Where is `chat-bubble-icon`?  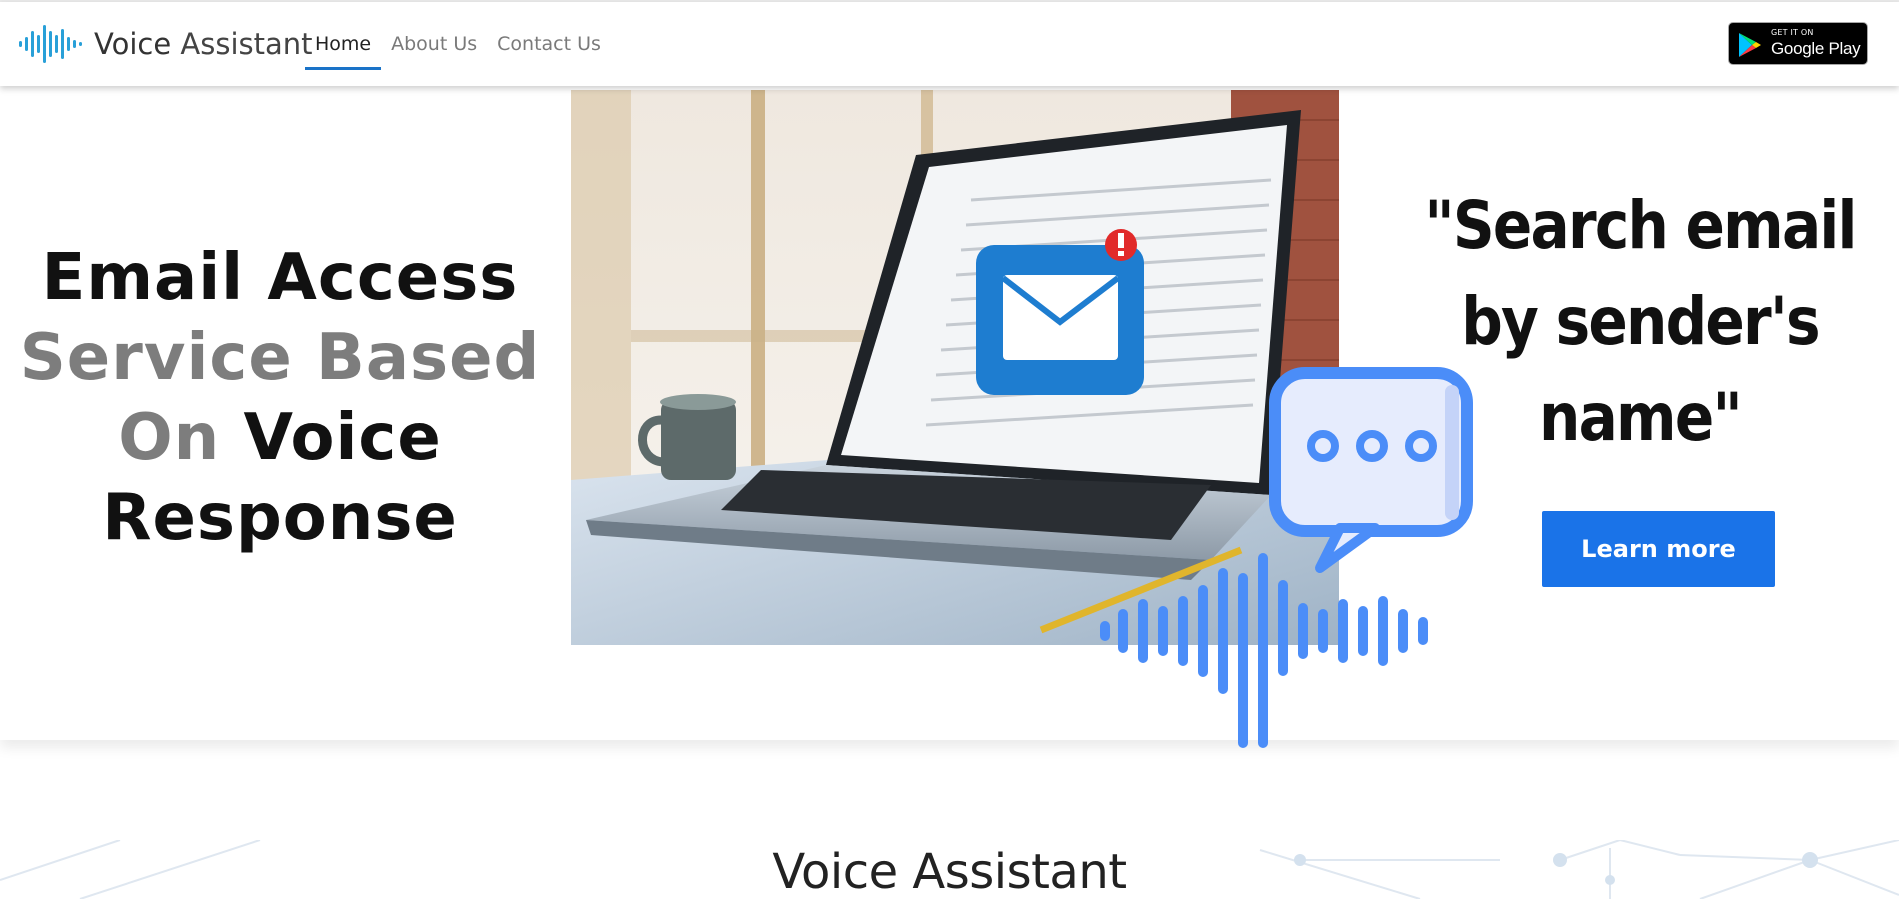 chat-bubble-icon is located at coordinates (1371, 470).